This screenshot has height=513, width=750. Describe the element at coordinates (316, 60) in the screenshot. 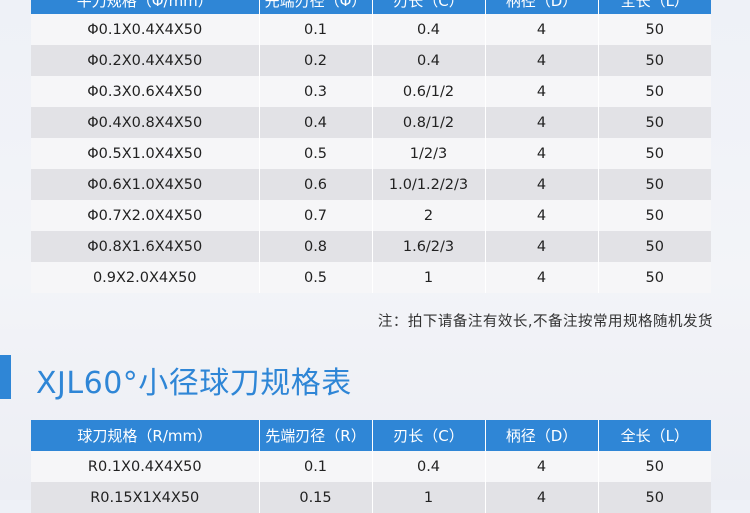

I see `cell-tip-diameter: 0.2` at that location.